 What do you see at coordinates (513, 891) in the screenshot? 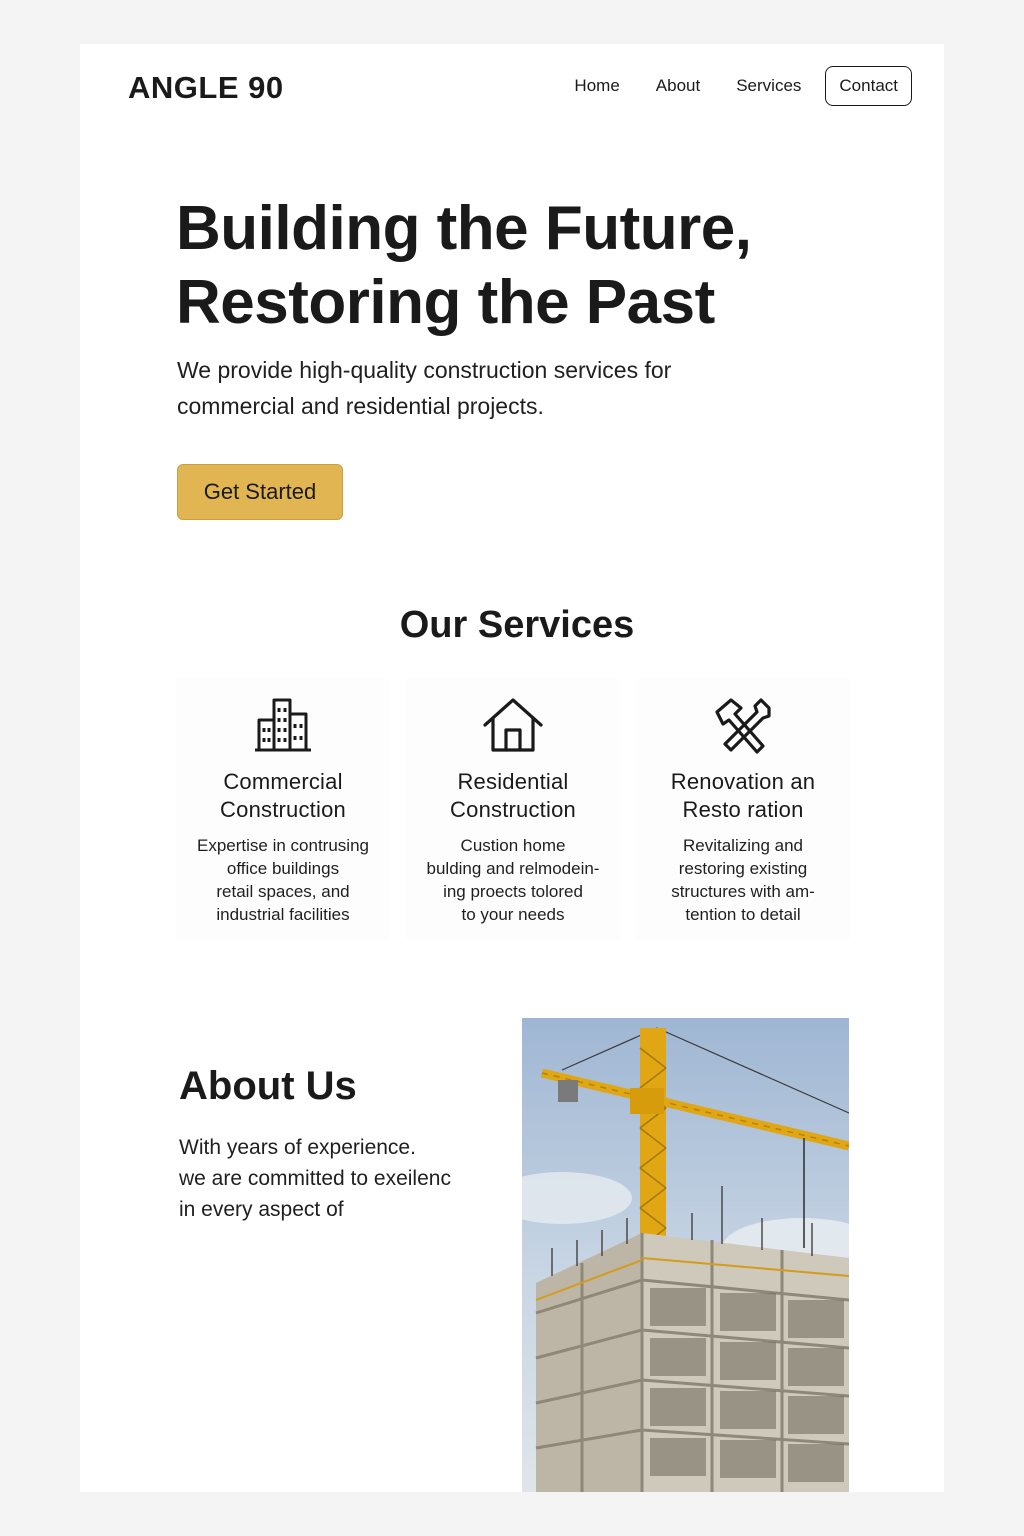
I see `service-desc-line: ing proects tolored` at bounding box center [513, 891].